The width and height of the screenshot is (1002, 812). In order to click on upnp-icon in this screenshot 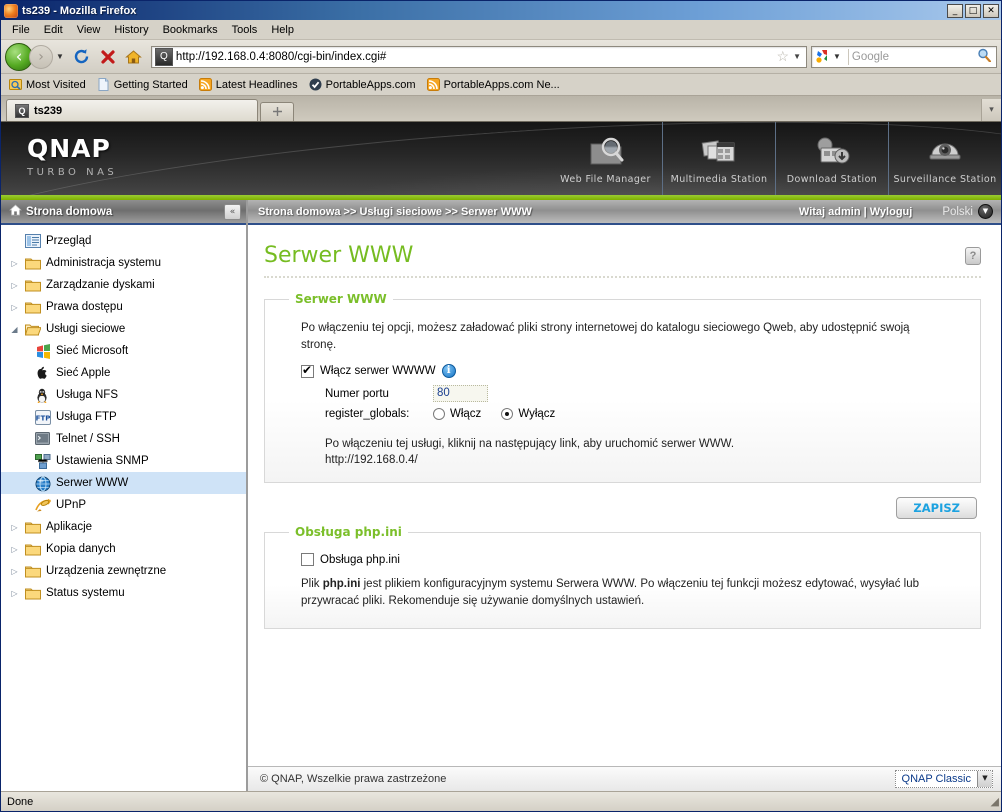, I will do `click(43, 505)`.